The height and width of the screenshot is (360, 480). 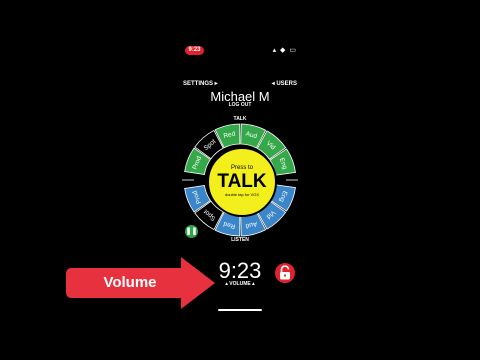 I want to click on logout-link: LOG OUT, so click(x=240, y=105).